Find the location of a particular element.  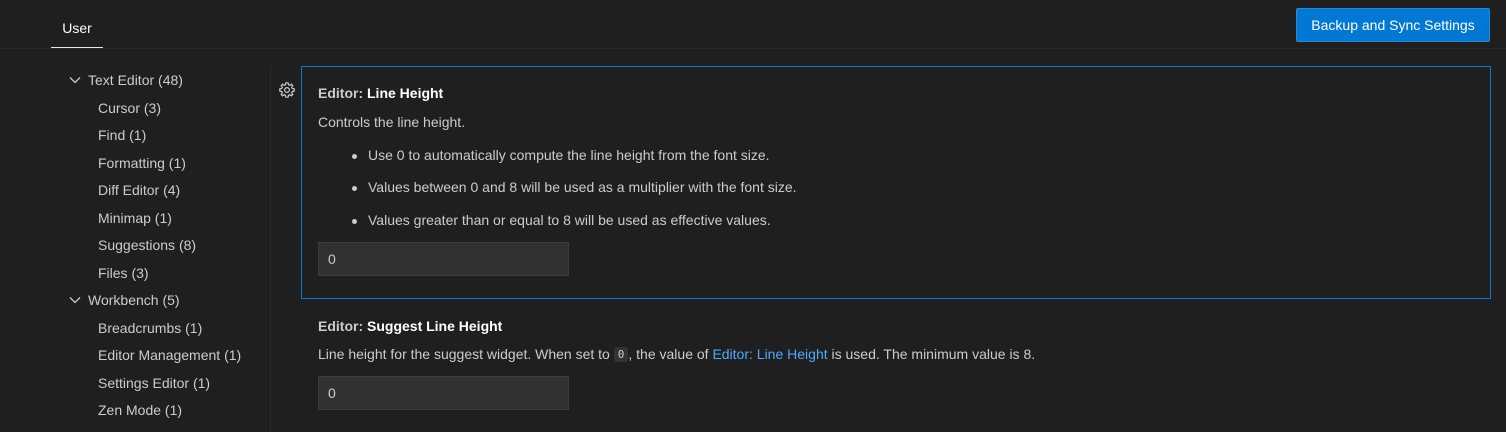

tree-group-workbench: Workbench (5) is located at coordinates (123, 300).